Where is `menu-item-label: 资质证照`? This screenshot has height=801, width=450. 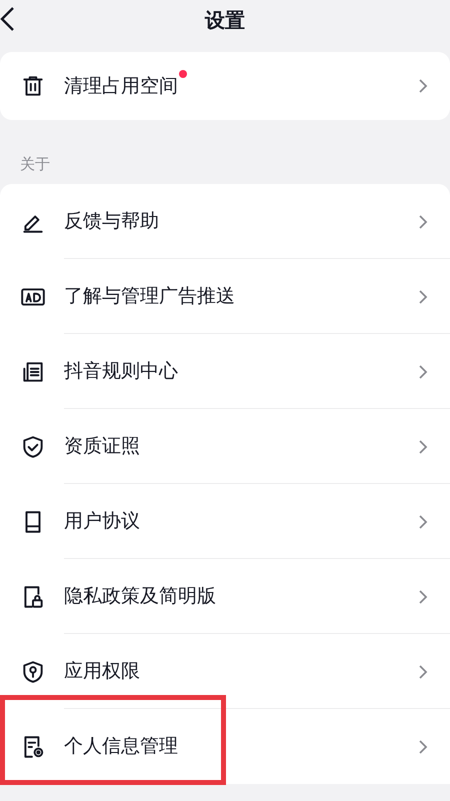
menu-item-label: 资质证照 is located at coordinates (102, 446).